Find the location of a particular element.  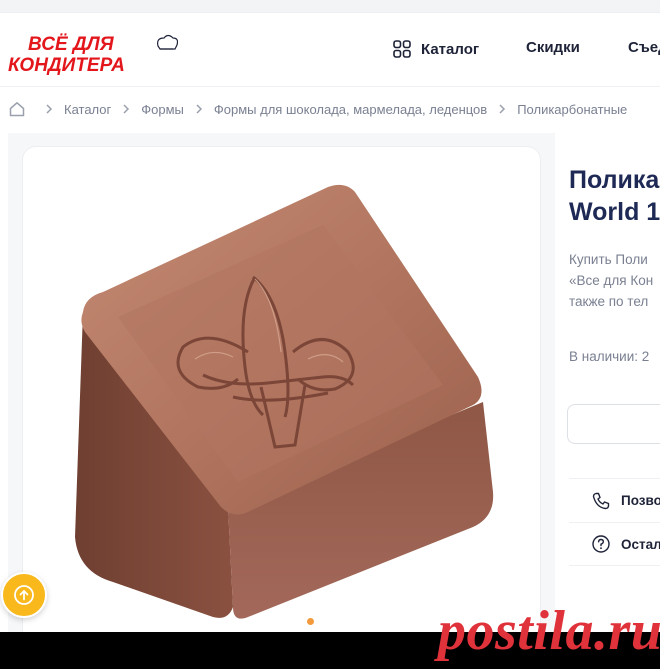

scroll-up-button is located at coordinates (24, 595).